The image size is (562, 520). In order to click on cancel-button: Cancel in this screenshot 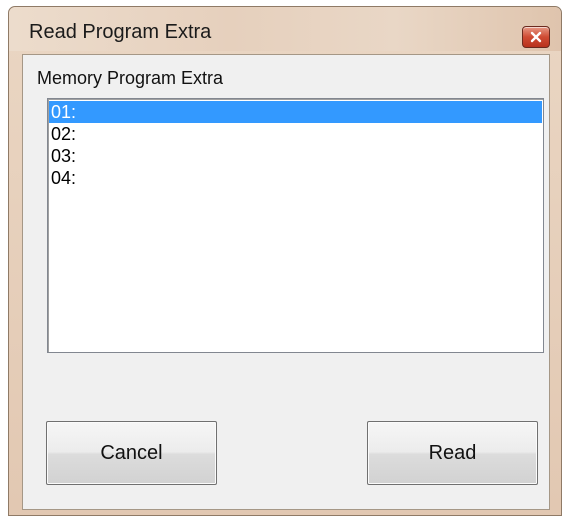, I will do `click(131, 453)`.